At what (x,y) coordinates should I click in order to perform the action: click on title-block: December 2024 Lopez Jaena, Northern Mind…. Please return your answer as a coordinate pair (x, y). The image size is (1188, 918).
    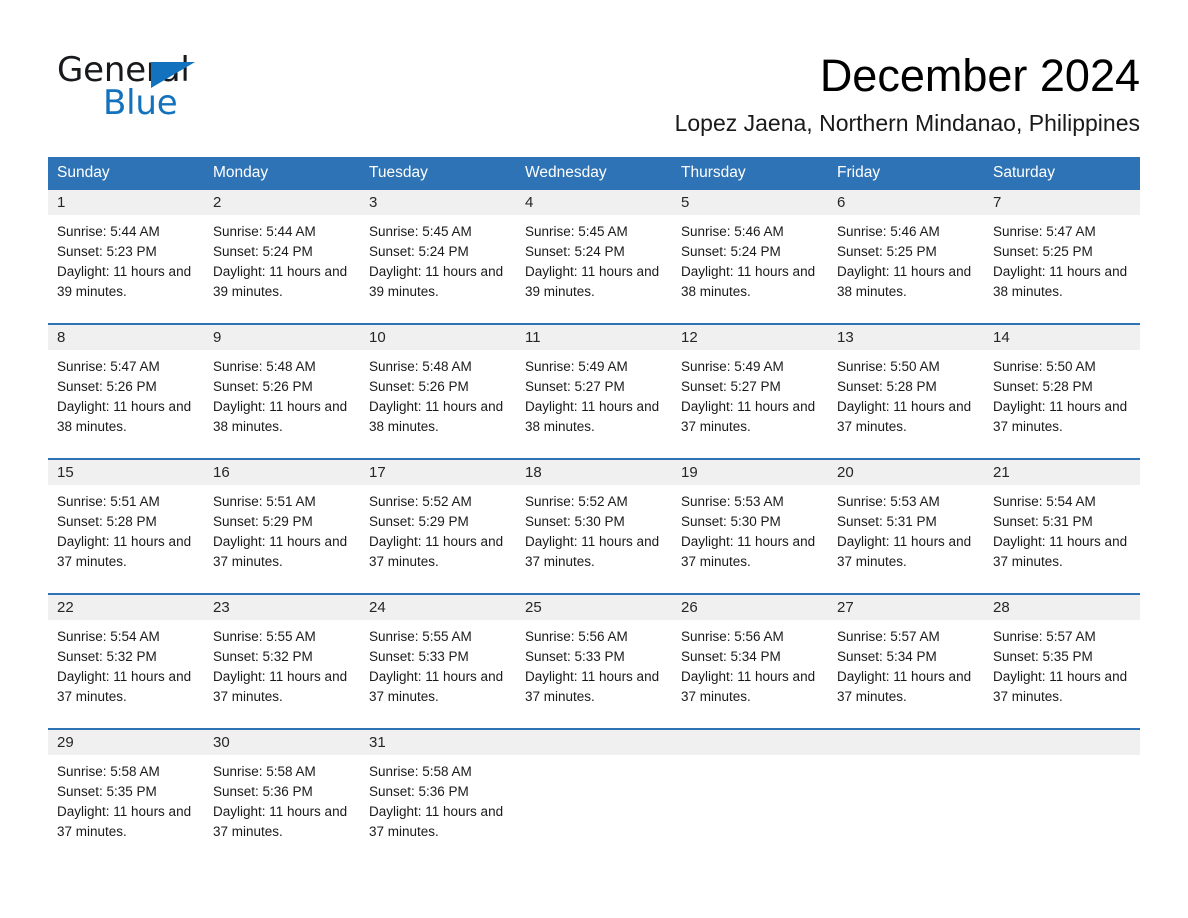
    Looking at the image, I should click on (907, 94).